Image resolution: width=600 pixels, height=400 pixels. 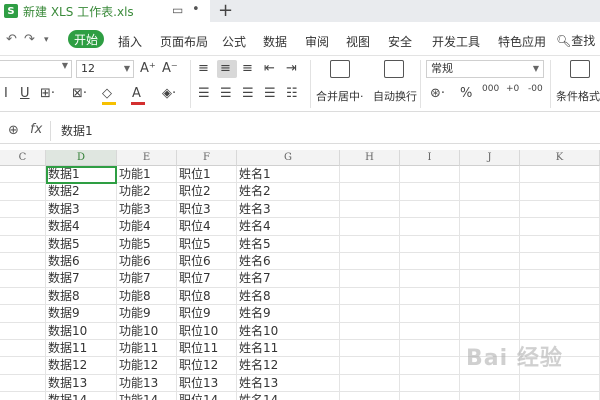 I want to click on align-center-icon: ☰, so click(x=226, y=93).